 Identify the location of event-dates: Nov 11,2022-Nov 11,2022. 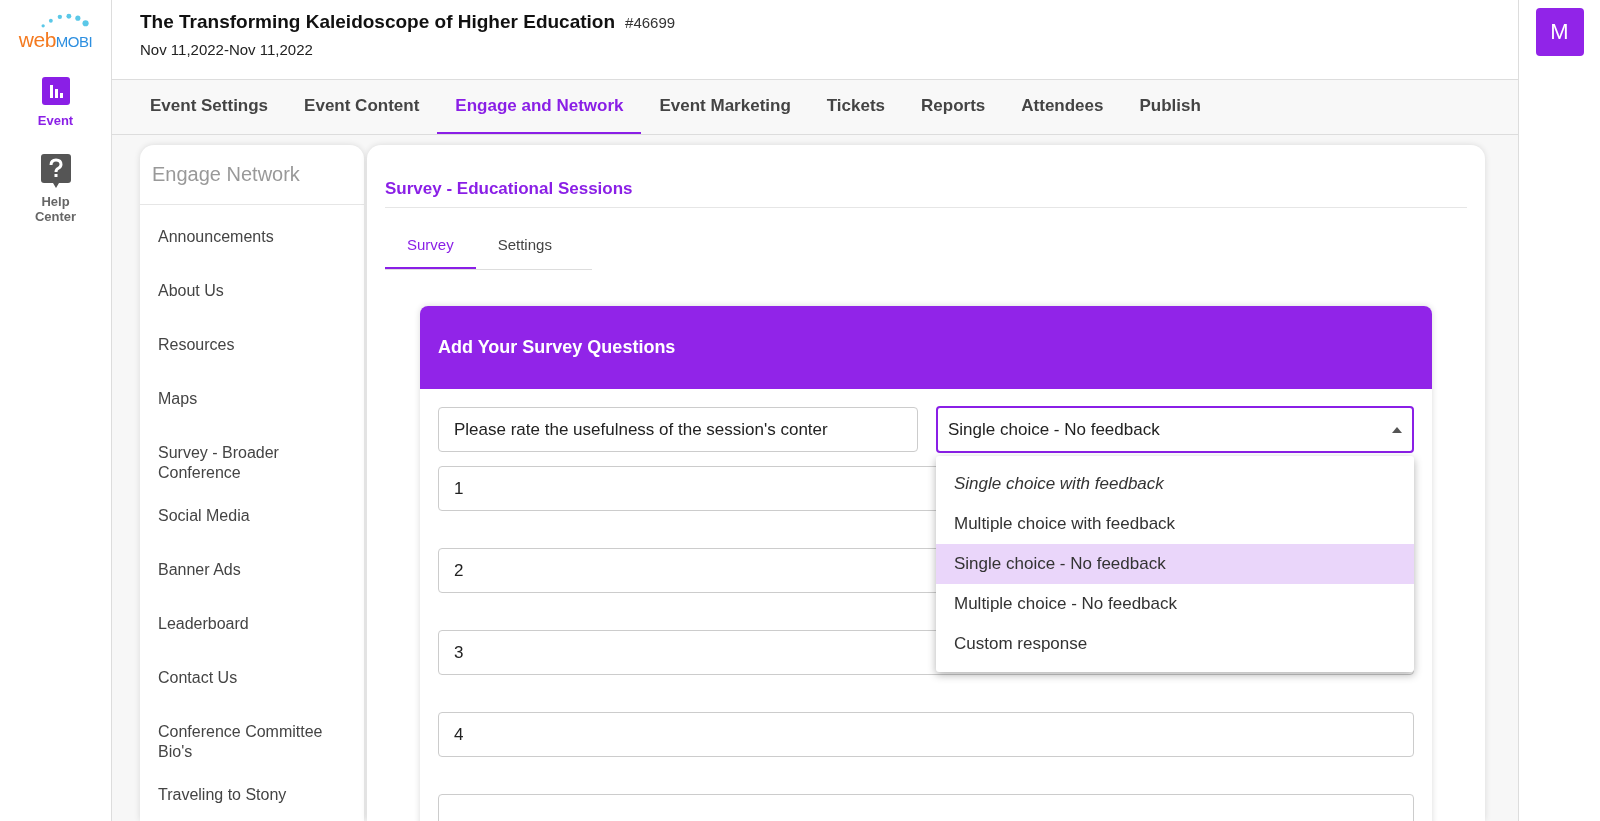
(227, 49).